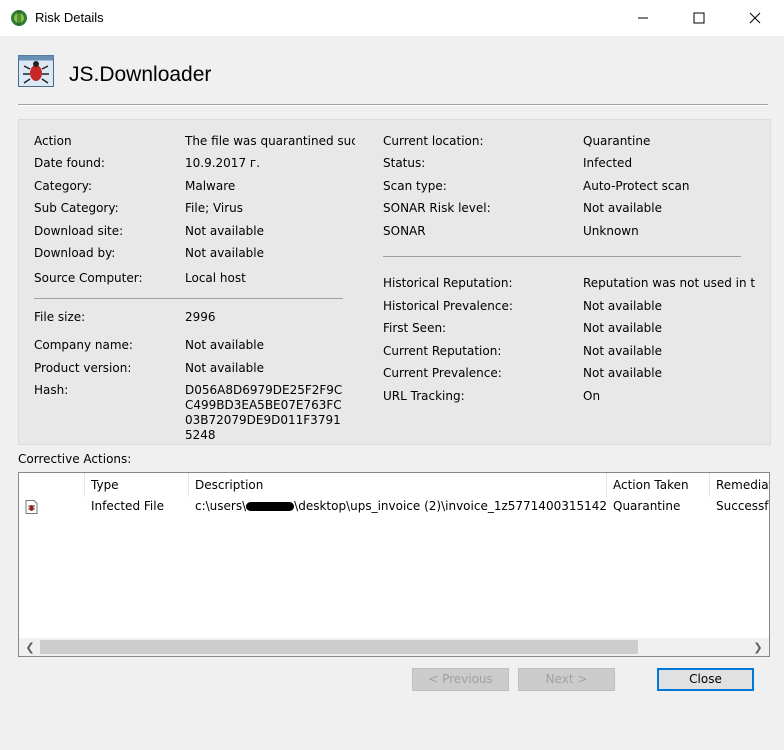  I want to click on column-header-icon, so click(52, 485).